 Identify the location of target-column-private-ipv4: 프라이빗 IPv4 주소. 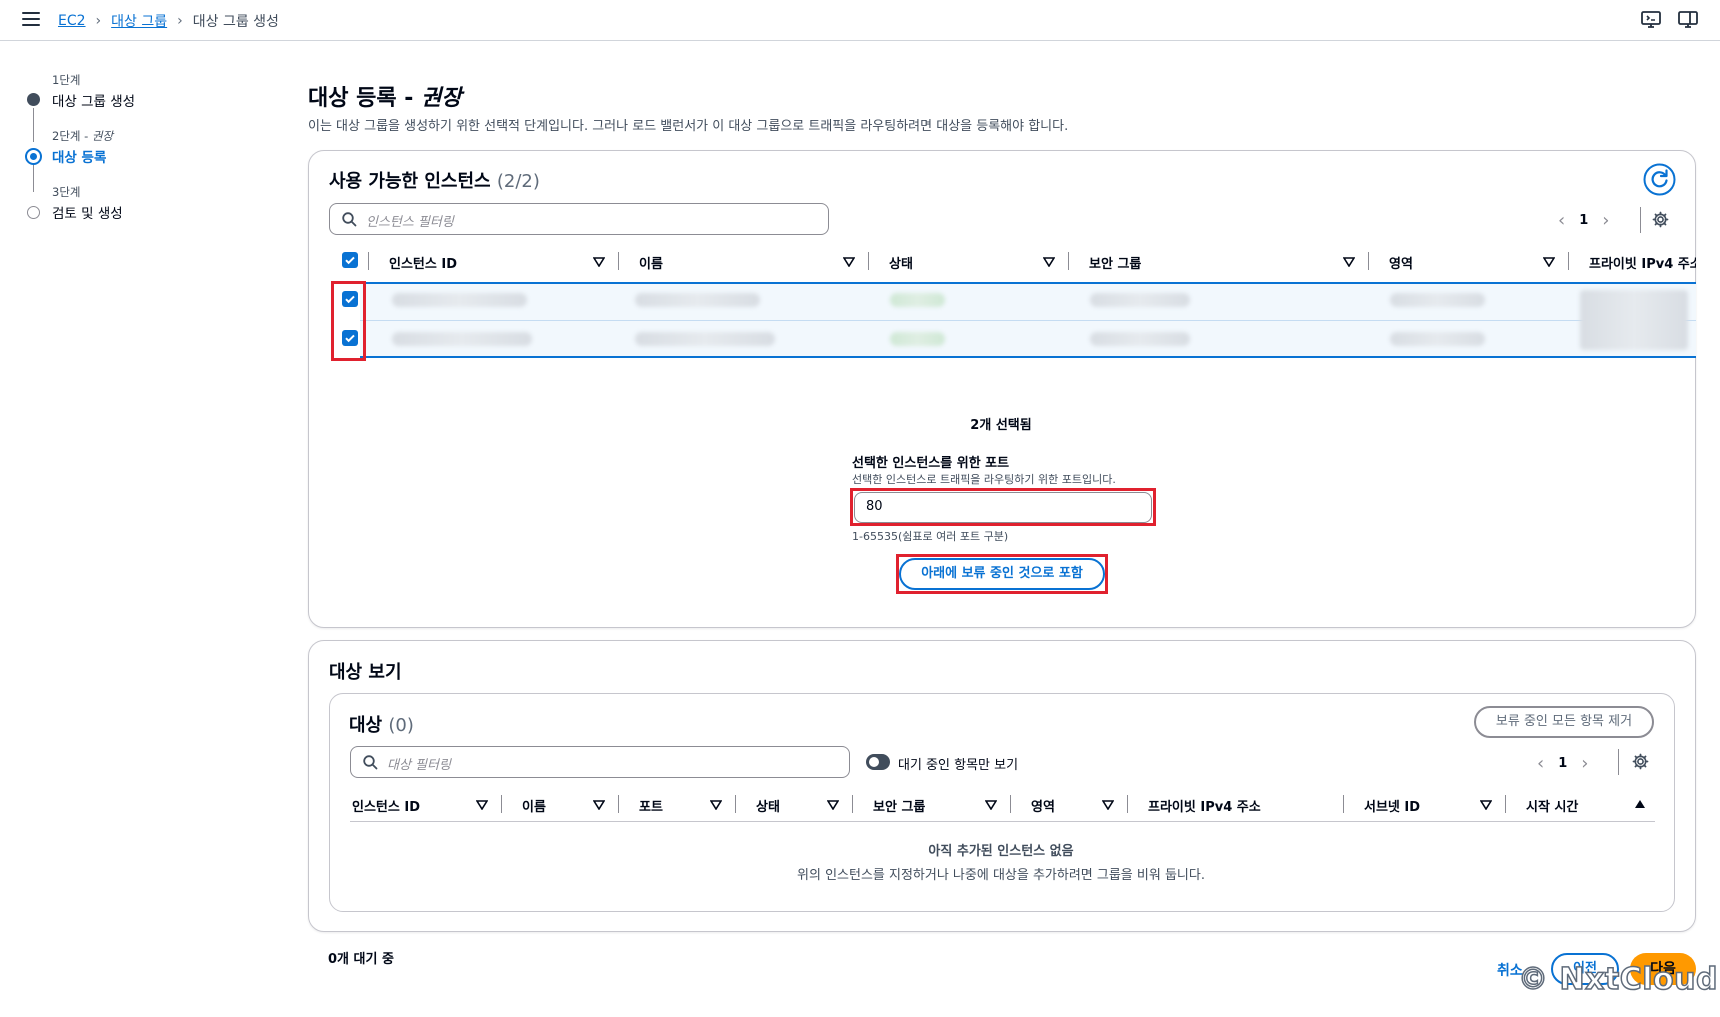
(1204, 805).